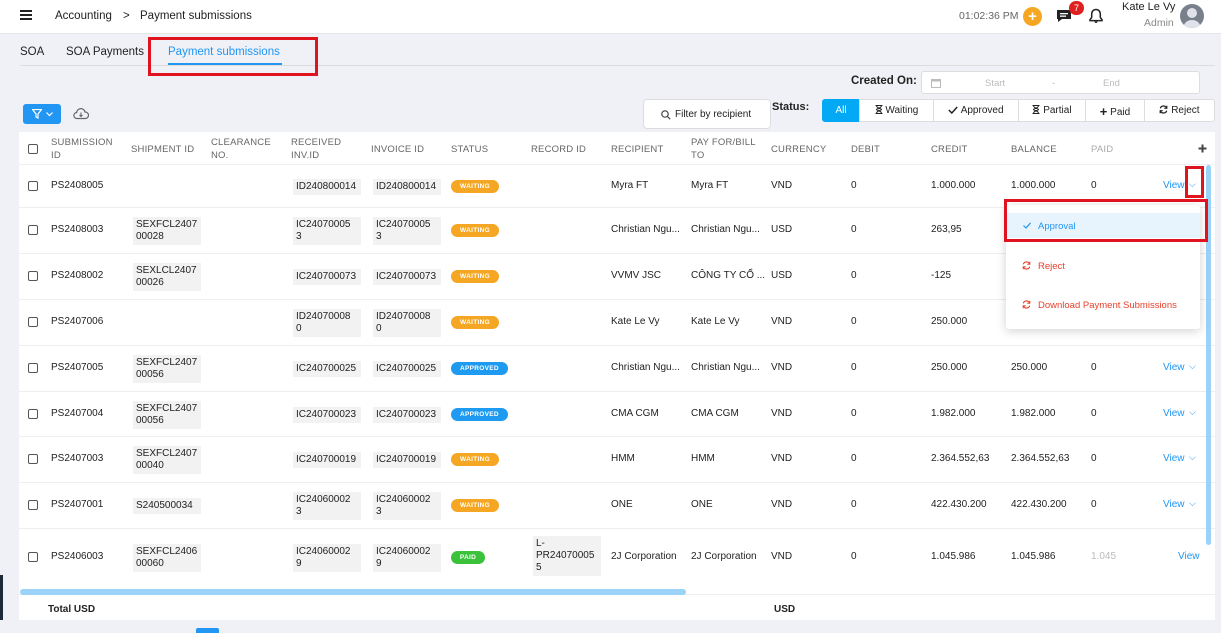 The width and height of the screenshot is (1221, 633). Describe the element at coordinates (42, 114) in the screenshot. I see `filter-button` at that location.